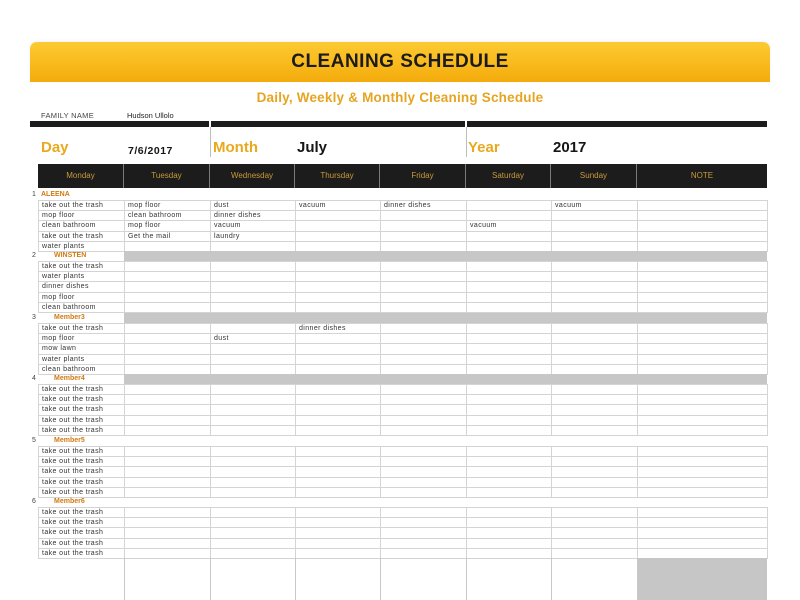 This screenshot has height=600, width=800. Describe the element at coordinates (69, 440) in the screenshot. I see `member-name: Member5` at that location.